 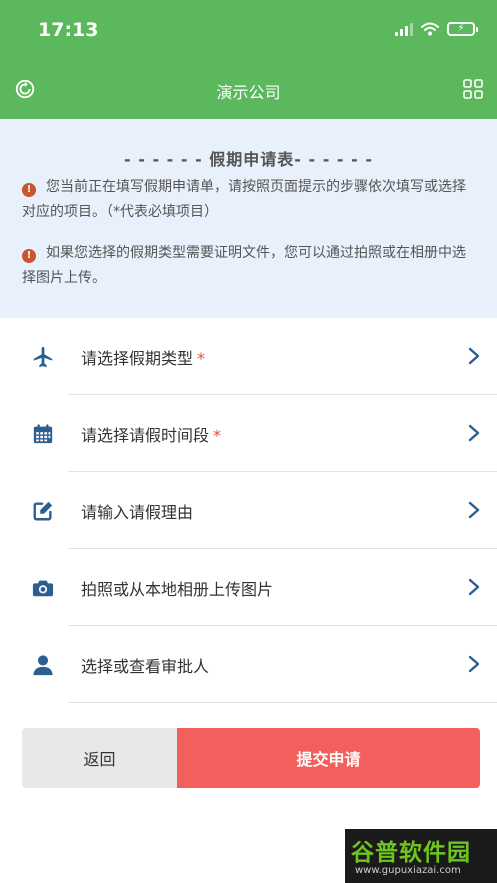 I want to click on row-reason: 请输入请假理由, so click(x=248, y=510).